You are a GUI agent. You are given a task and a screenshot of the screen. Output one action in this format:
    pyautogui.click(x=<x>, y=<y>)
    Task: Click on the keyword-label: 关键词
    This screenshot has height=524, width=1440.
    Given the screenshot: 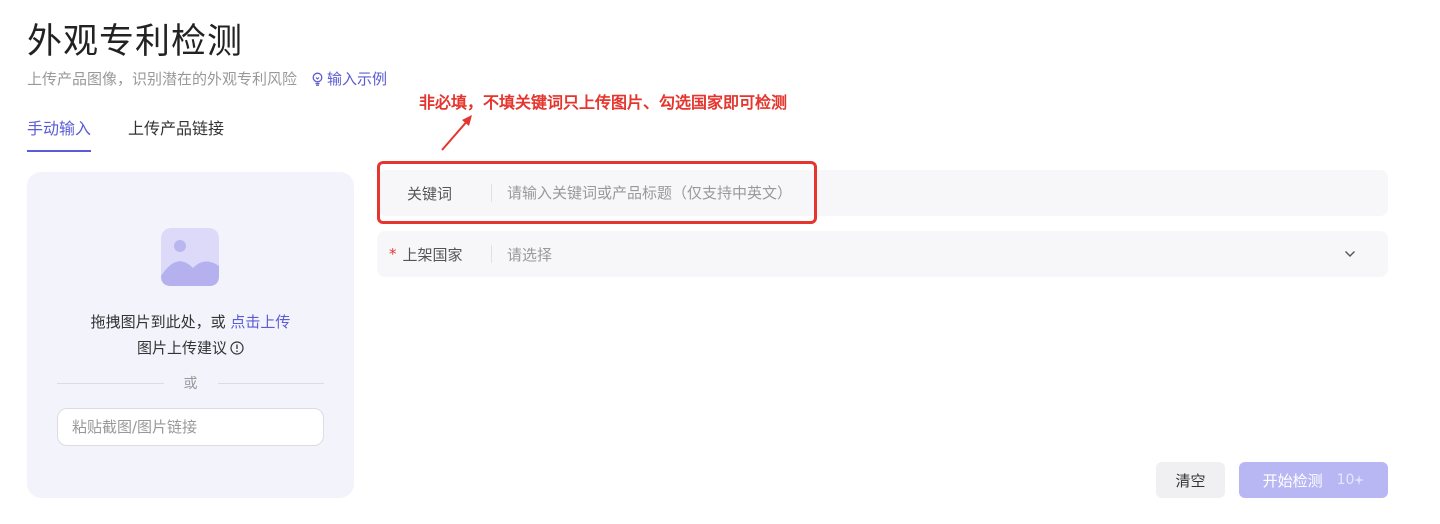 What is the action you would take?
    pyautogui.click(x=434, y=193)
    